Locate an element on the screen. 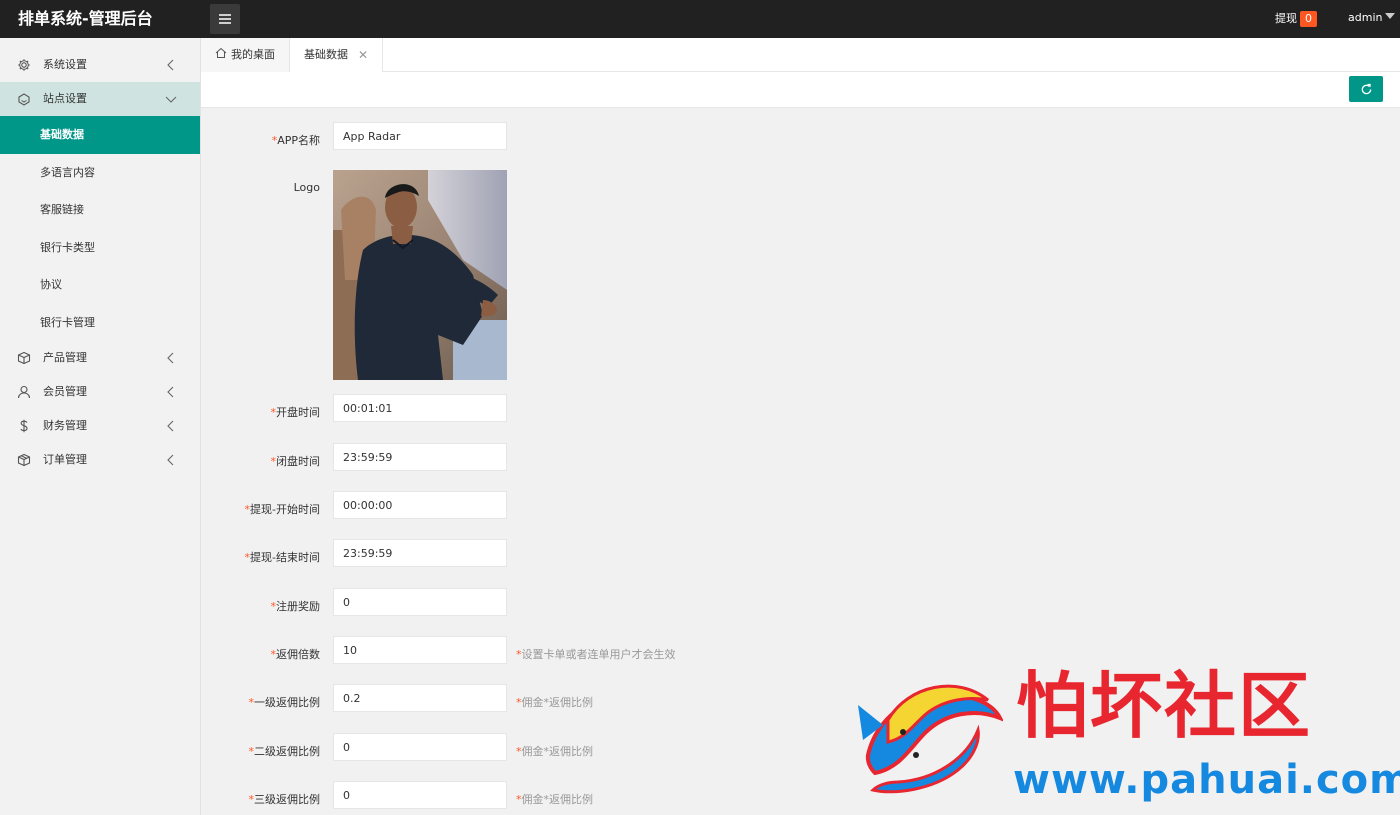 Image resolution: width=1400 pixels, height=815 pixels. rebate-multiple-input is located at coordinates (420, 650).